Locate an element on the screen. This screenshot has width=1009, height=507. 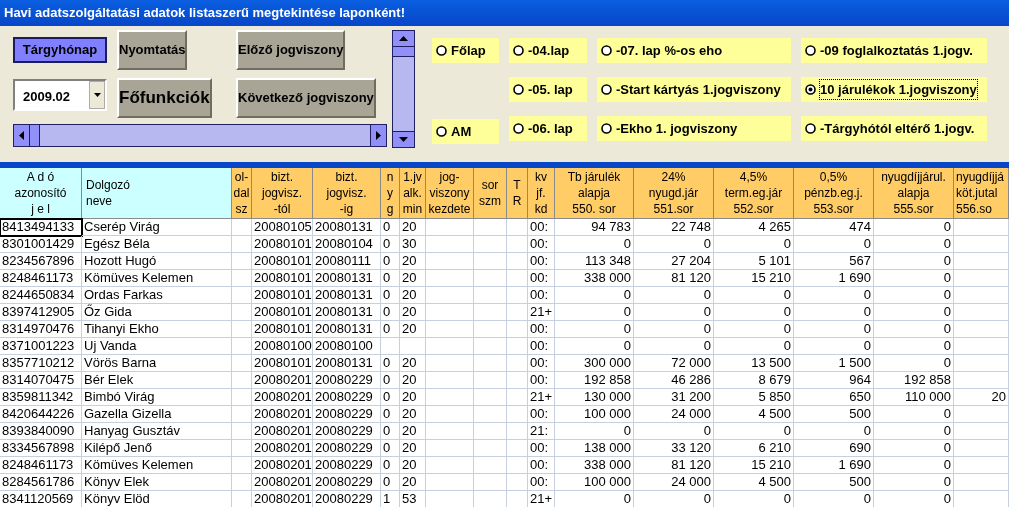
table-cell: 8341120569 is located at coordinates (41, 499).